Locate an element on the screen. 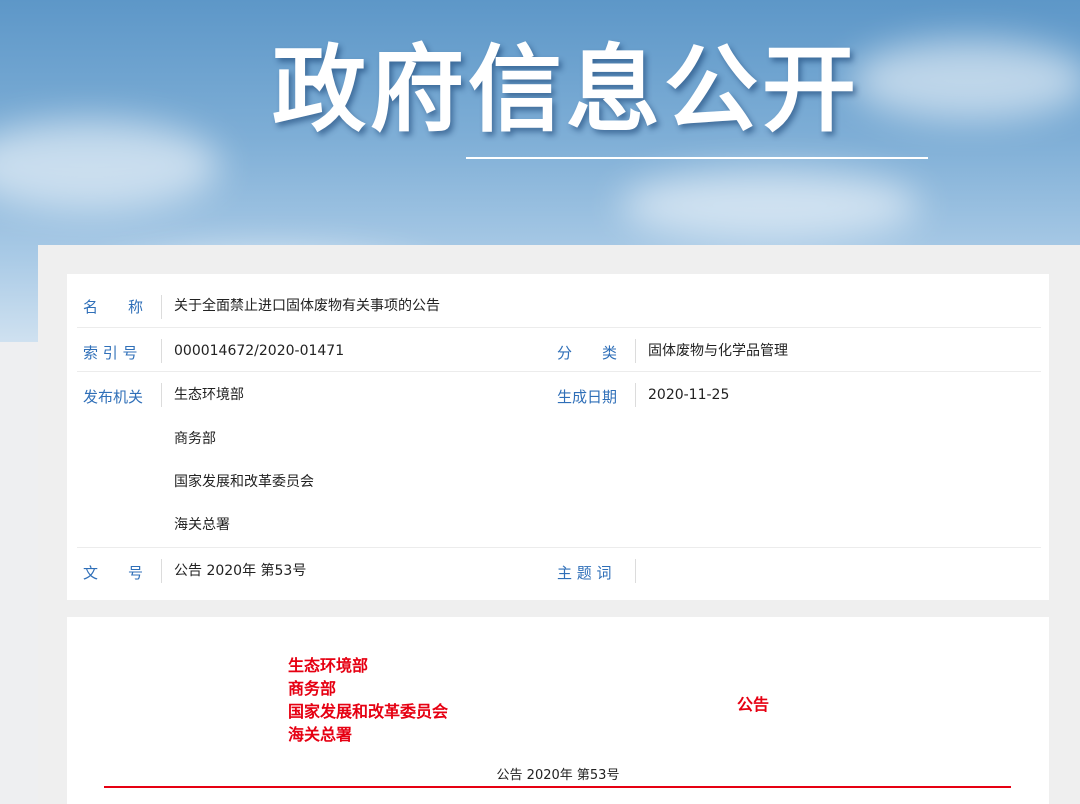 This screenshot has width=1080, height=804. info-row-docno: 文 号 公告 2020年 第53号 主 题 词 is located at coordinates (558, 574).